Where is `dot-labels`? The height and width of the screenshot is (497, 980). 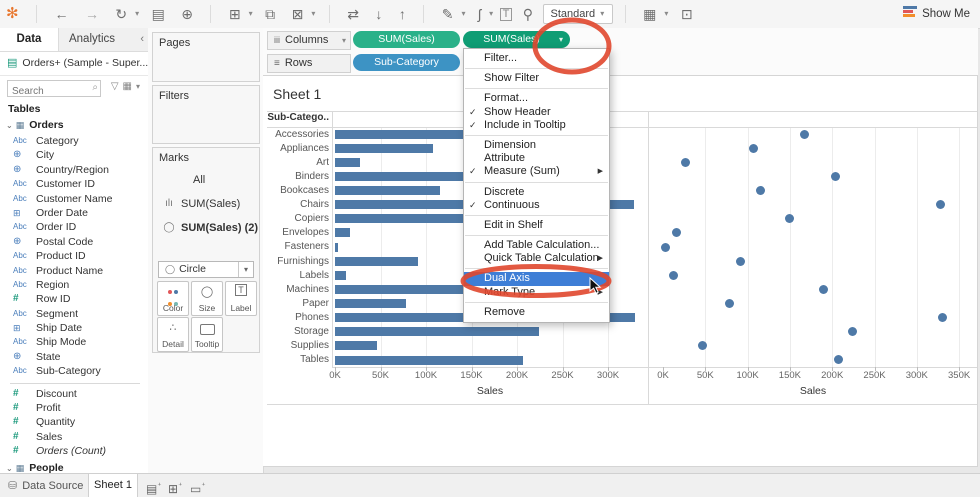 dot-labels is located at coordinates (674, 275).